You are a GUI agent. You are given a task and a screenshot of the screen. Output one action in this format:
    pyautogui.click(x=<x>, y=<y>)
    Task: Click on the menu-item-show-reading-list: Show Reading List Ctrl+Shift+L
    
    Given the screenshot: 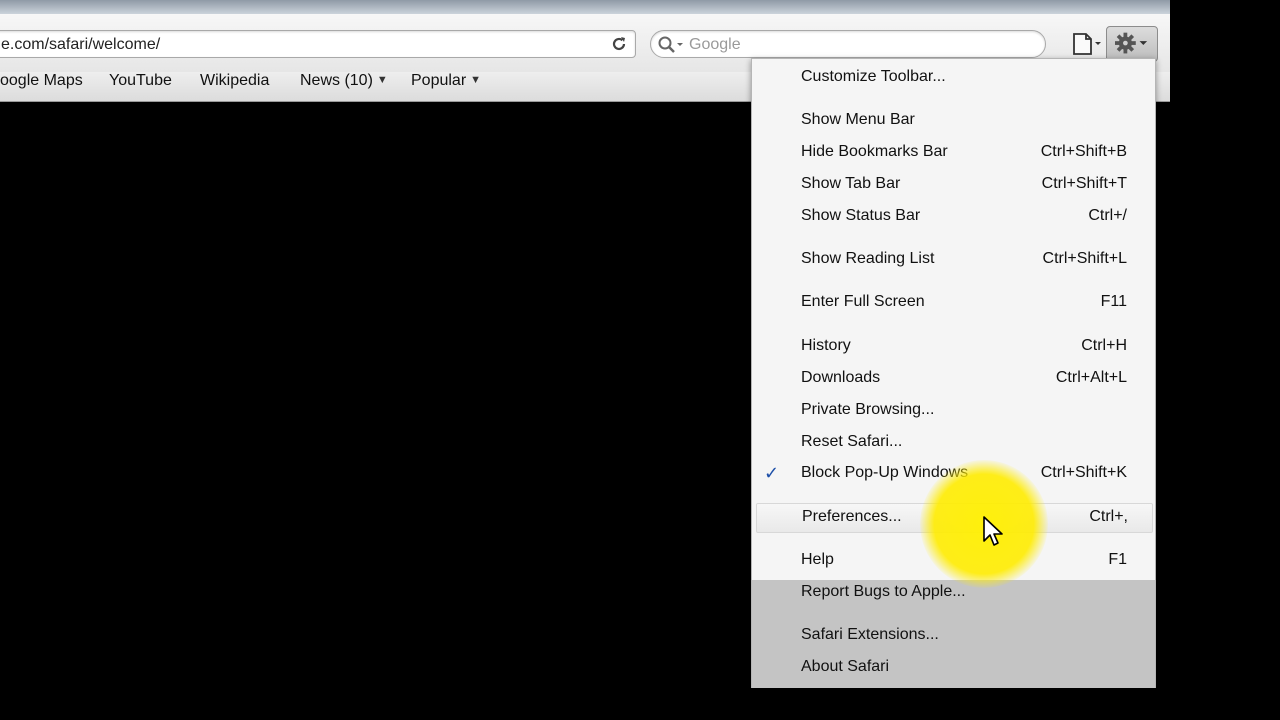 What is the action you would take?
    pyautogui.click(x=953, y=261)
    